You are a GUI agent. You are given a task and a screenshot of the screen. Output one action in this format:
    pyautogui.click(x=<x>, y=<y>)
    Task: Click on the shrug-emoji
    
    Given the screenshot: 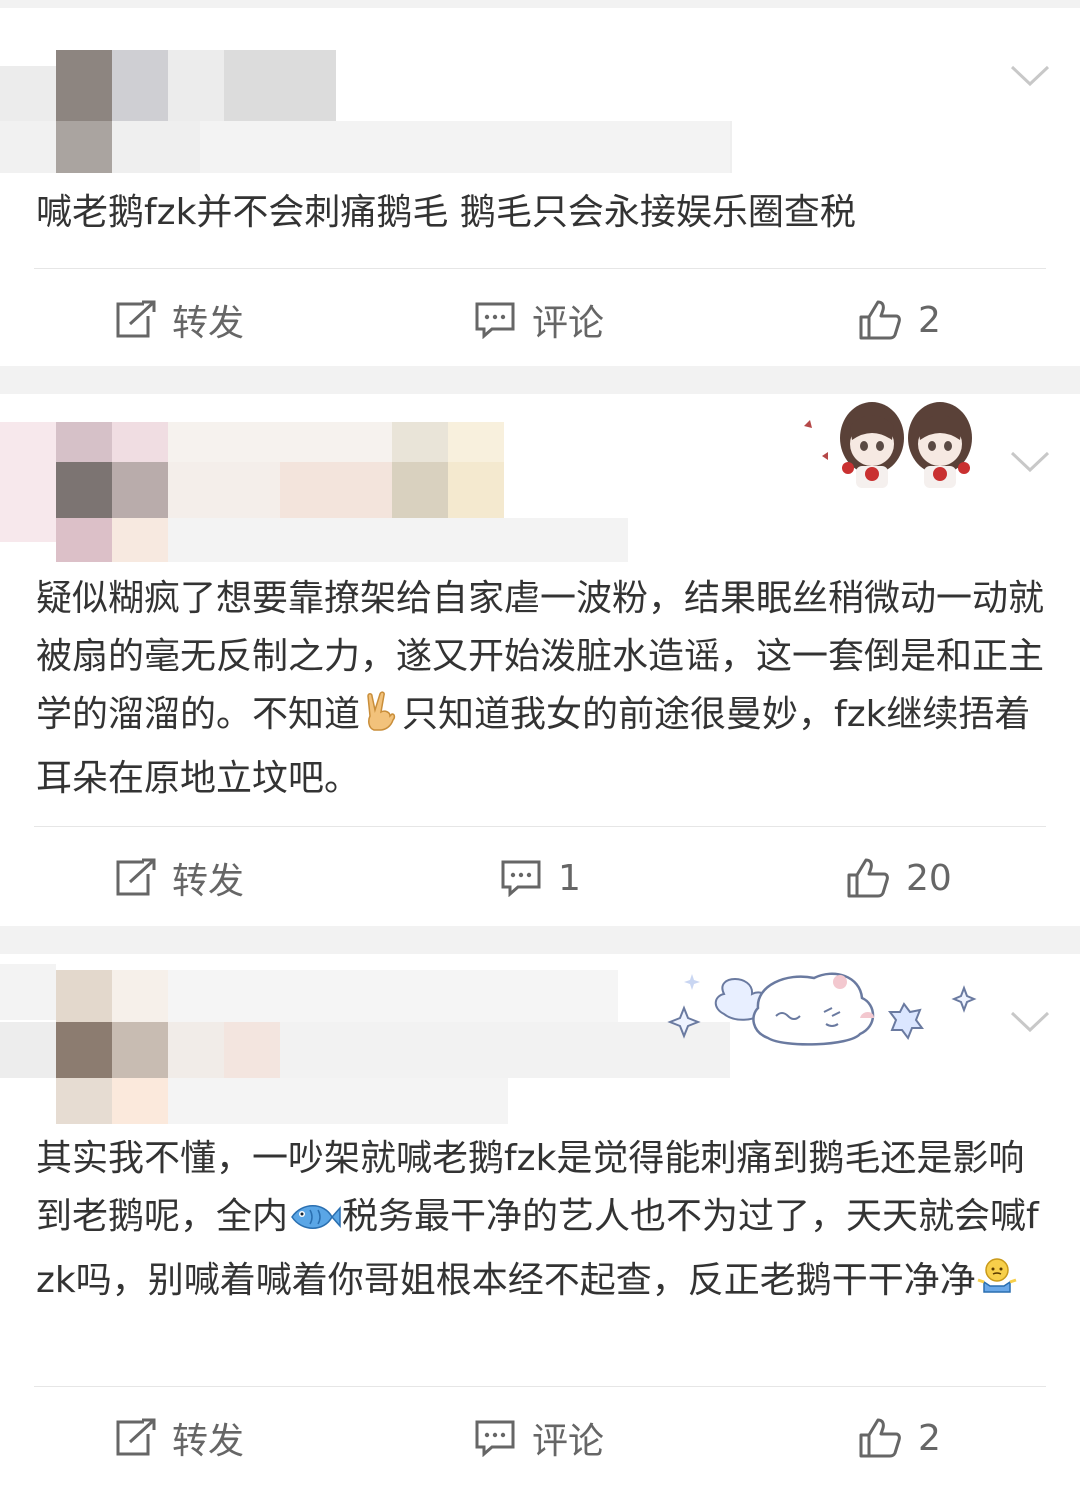 What is the action you would take?
    pyautogui.click(x=997, y=1286)
    